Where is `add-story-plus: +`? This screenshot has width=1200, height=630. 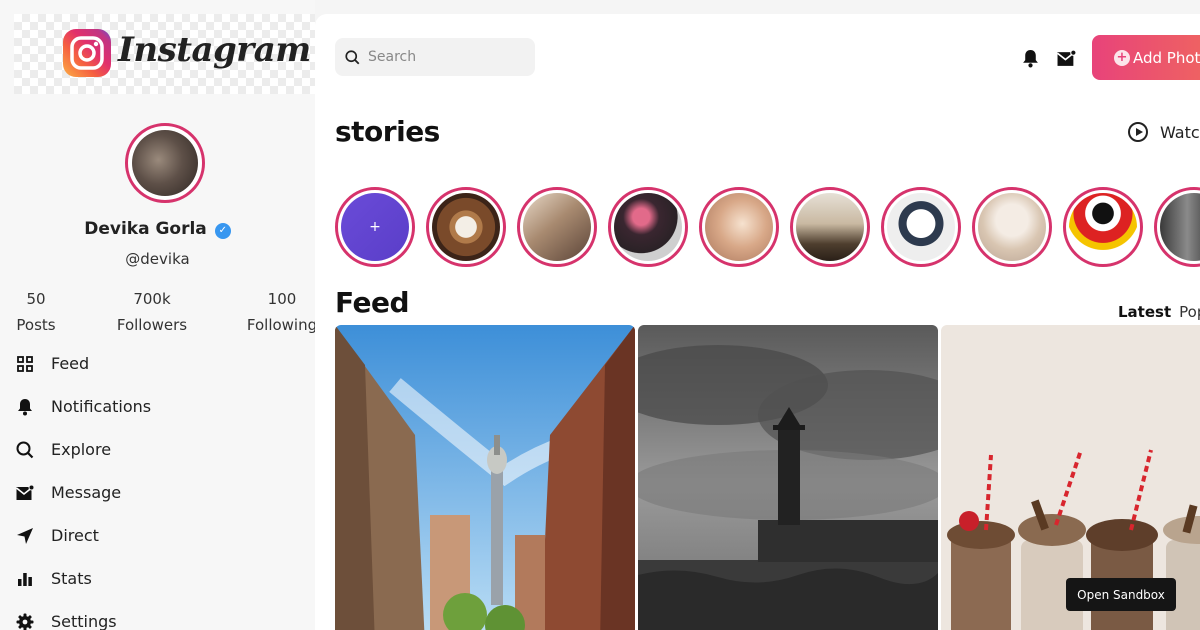
add-story-plus: + is located at coordinates (375, 227).